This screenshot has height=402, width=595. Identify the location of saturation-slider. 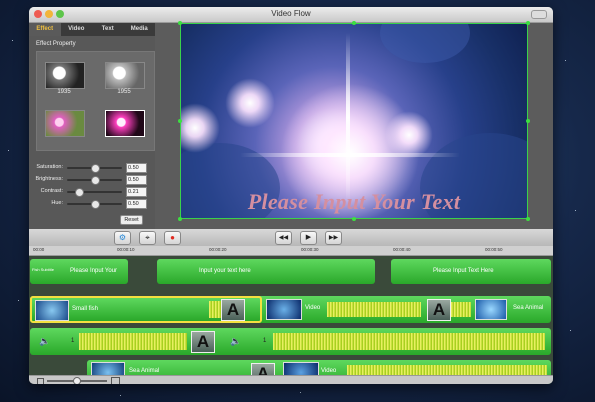
(94, 168).